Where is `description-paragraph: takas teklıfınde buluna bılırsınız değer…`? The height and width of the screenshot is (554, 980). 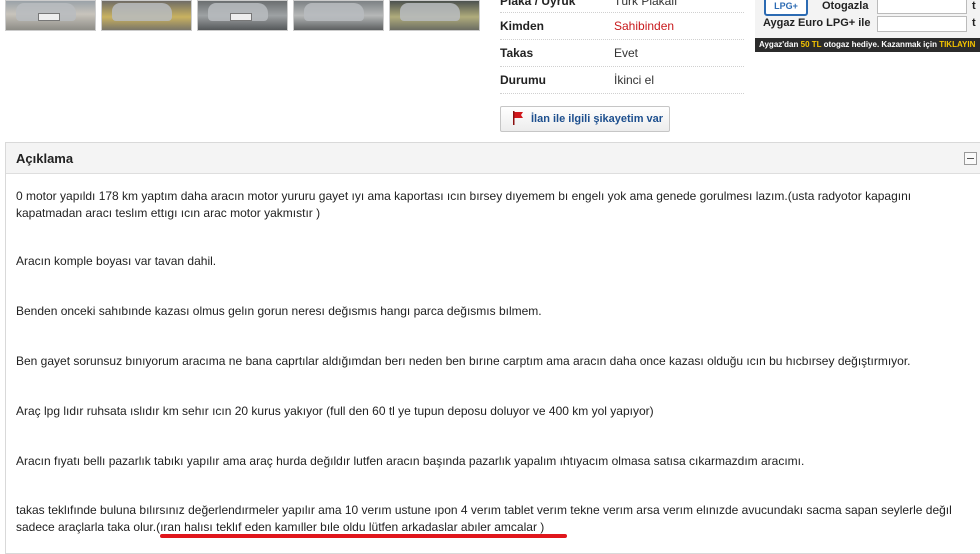 description-paragraph: takas teklıfınde buluna bılırsınız değer… is located at coordinates (484, 518).